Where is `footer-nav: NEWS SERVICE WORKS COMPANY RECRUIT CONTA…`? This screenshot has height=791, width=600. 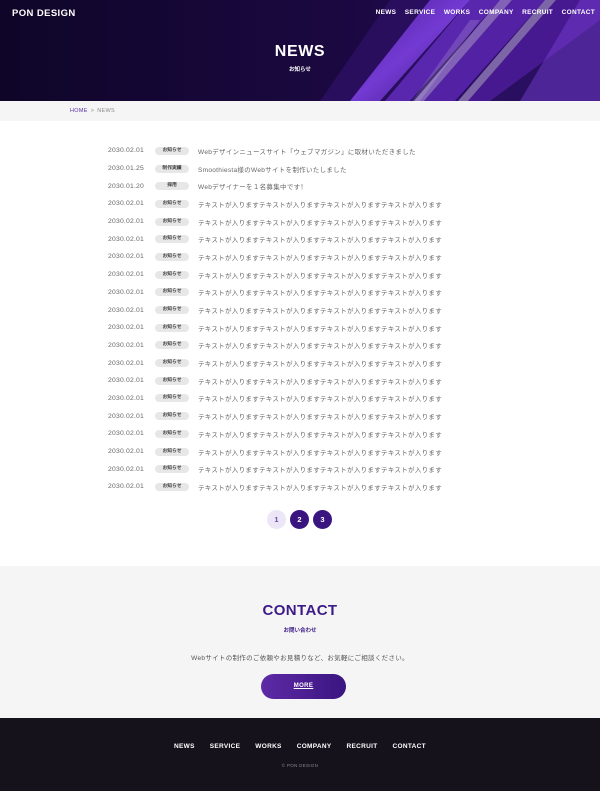
footer-nav: NEWS SERVICE WORKS COMPANY RECRUIT CONTA… is located at coordinates (300, 746).